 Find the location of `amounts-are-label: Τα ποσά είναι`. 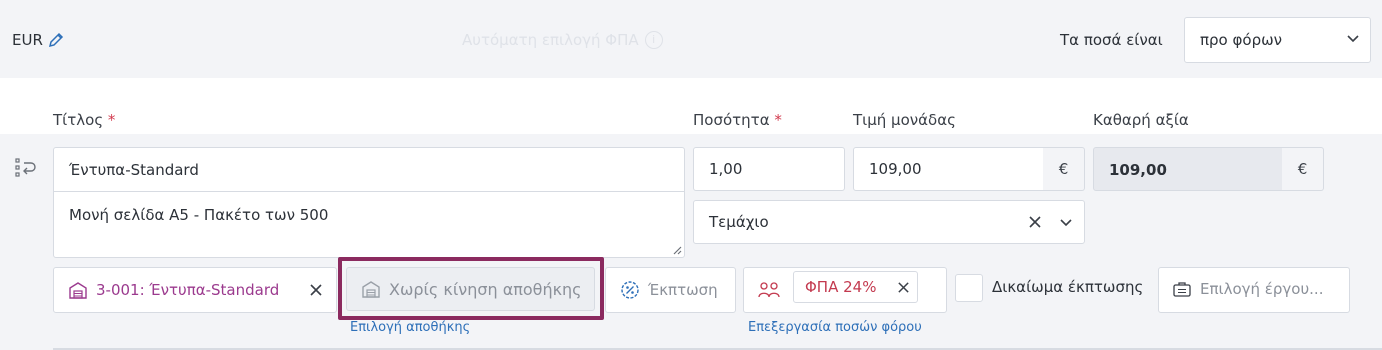

amounts-are-label: Τα ποσά είναι is located at coordinates (1111, 40).